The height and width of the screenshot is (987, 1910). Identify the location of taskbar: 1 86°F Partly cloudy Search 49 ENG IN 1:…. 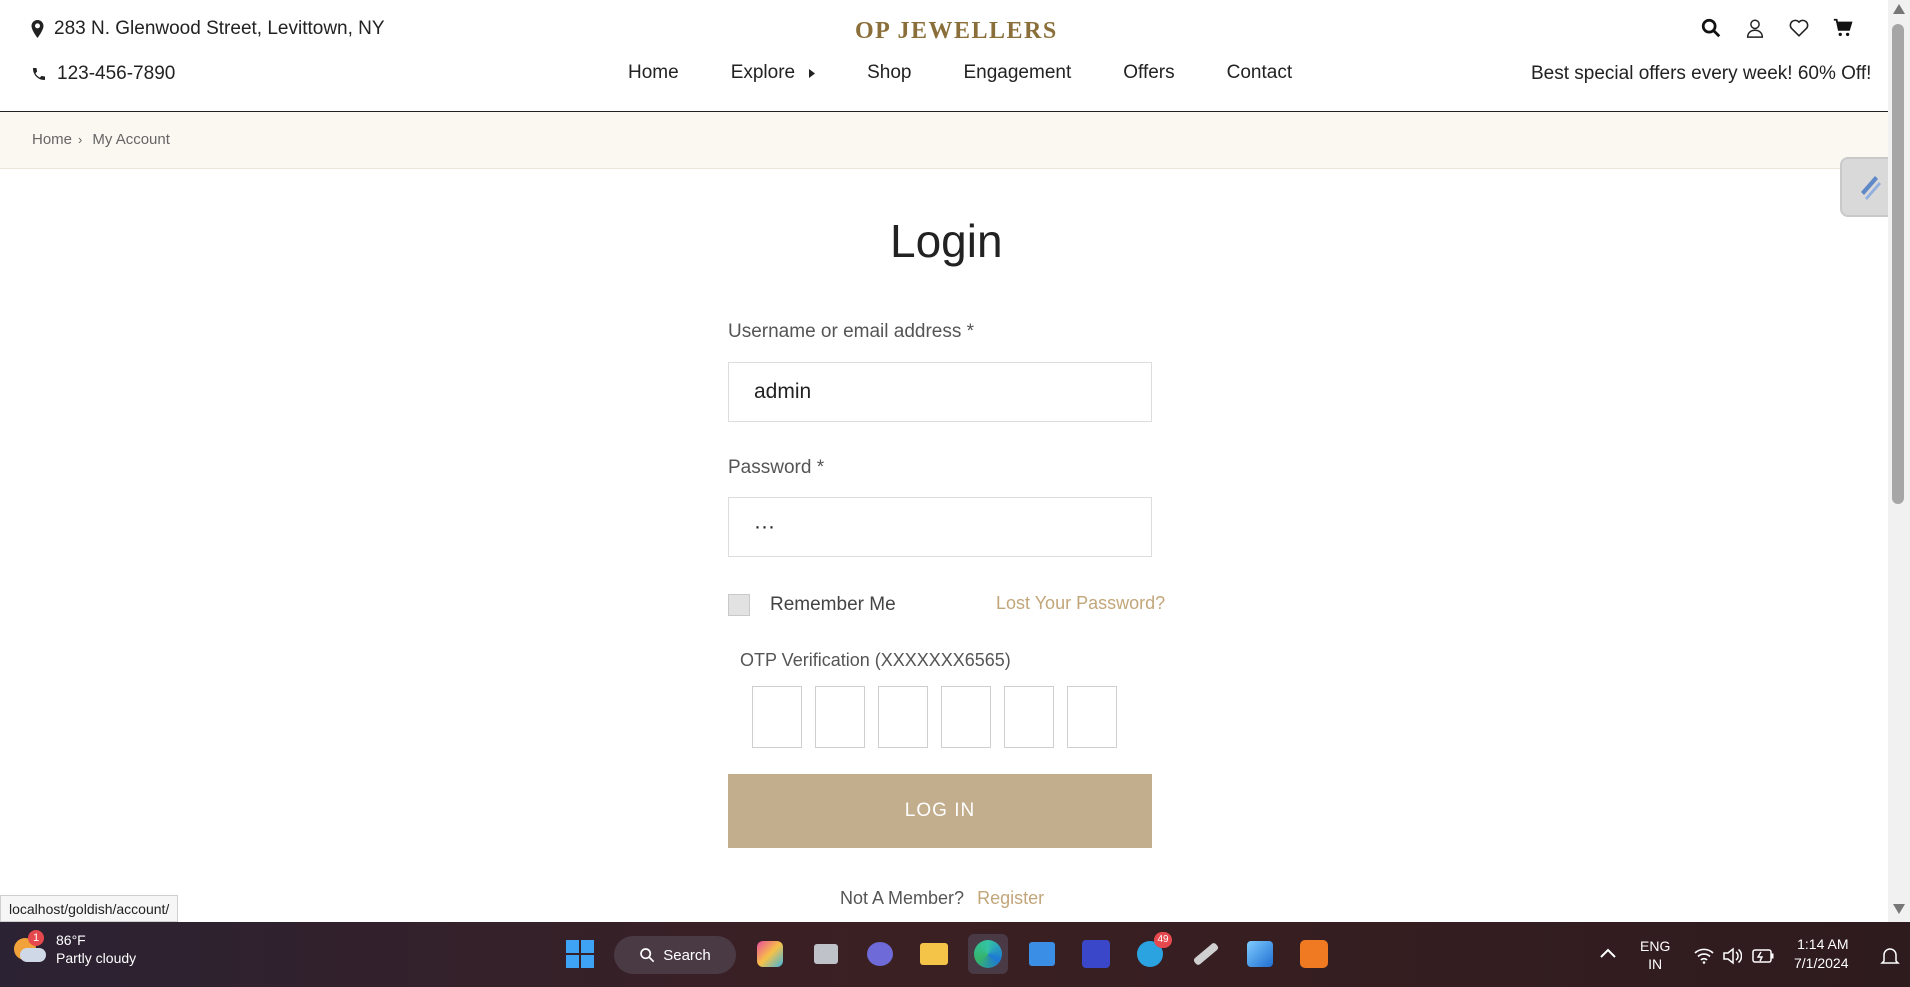
(955, 954).